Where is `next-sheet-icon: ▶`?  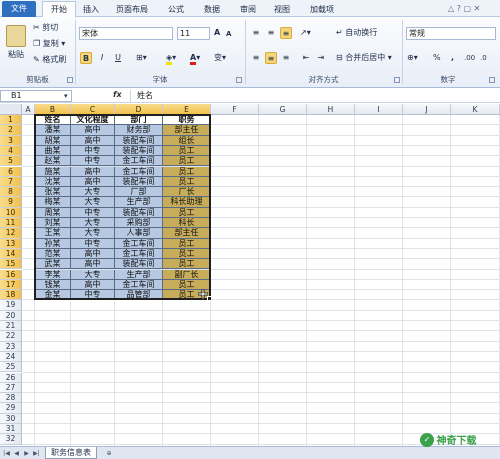 next-sheet-icon: ▶ is located at coordinates (26, 453).